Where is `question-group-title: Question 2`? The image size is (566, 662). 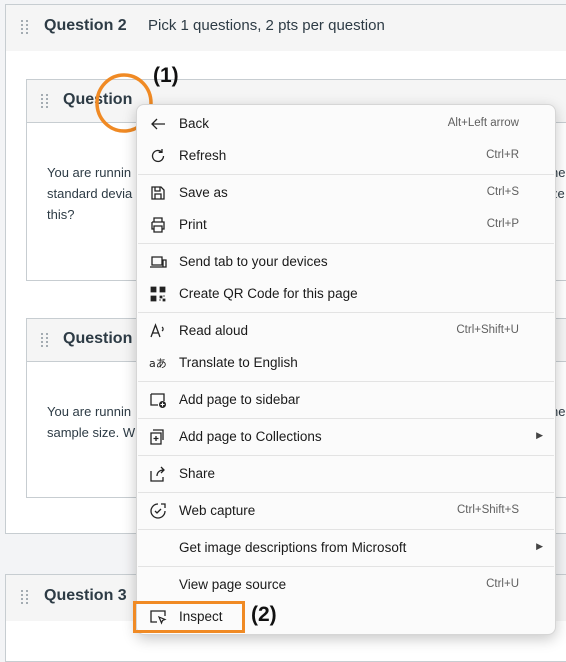
question-group-title: Question 2 is located at coordinates (85, 25).